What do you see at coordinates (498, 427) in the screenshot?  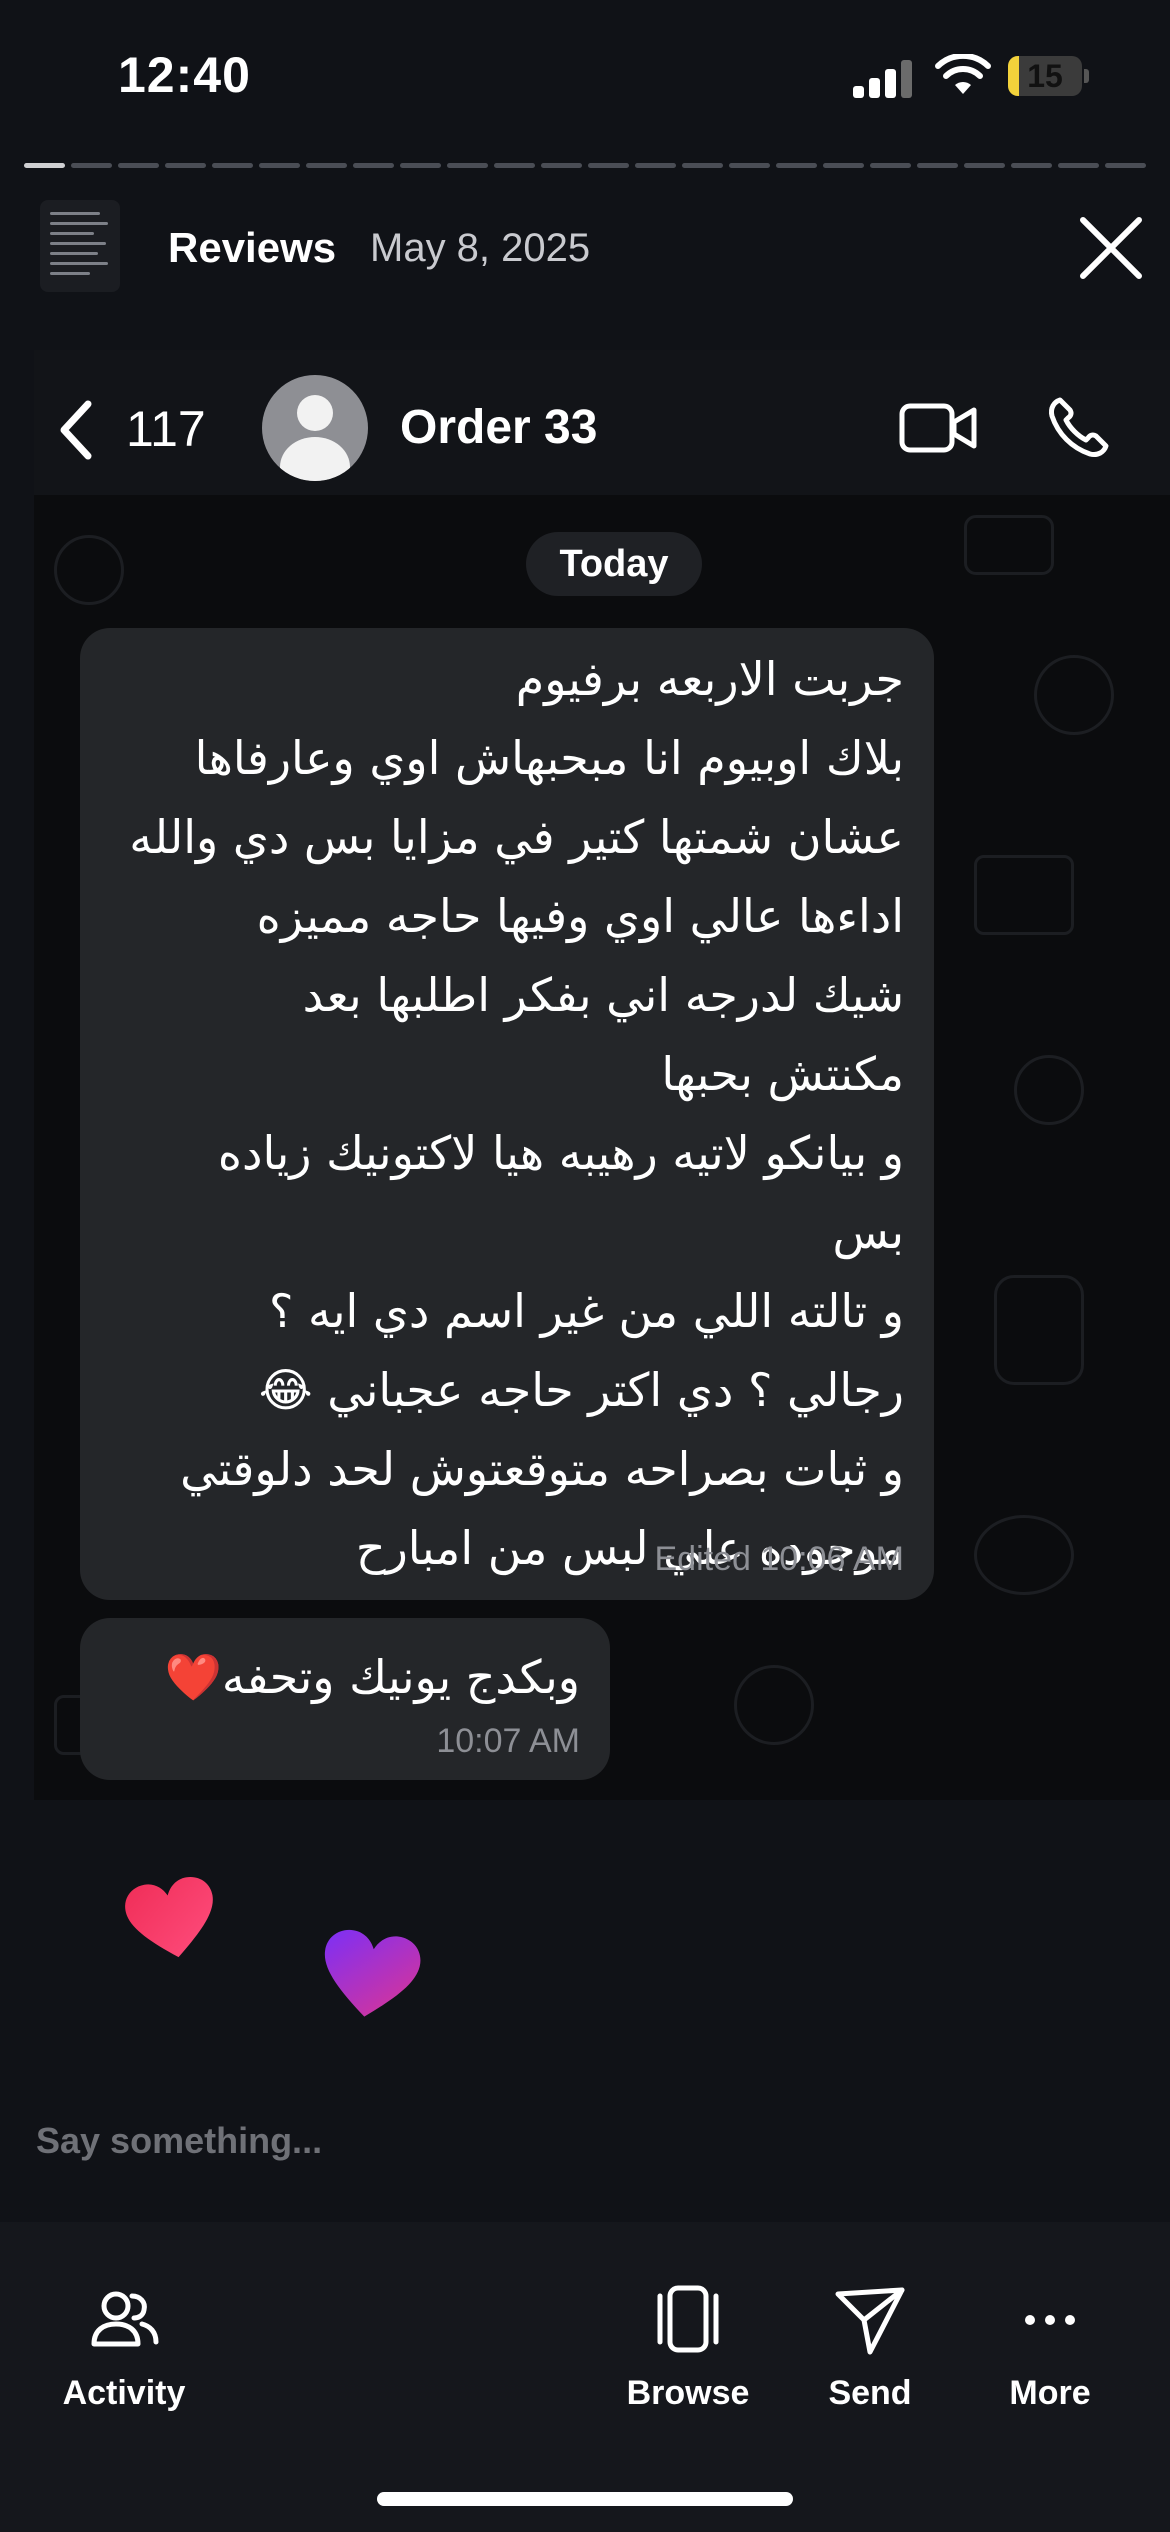 I see `chat-title: Order 33` at bounding box center [498, 427].